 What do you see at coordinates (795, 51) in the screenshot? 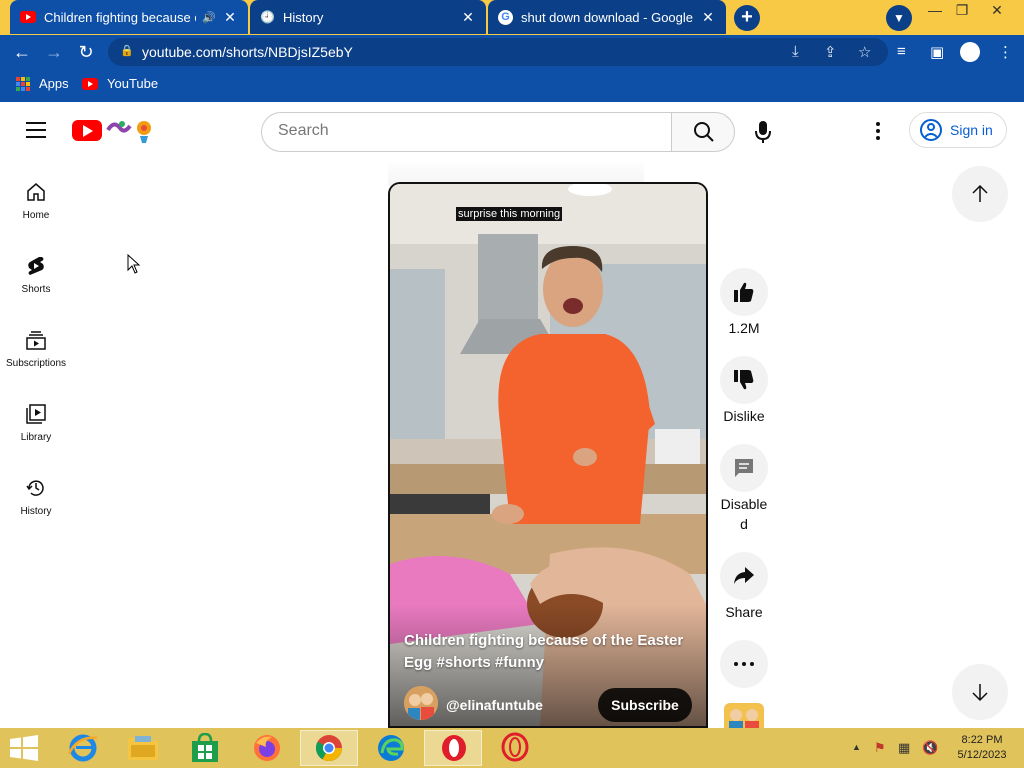
I see `install-app-icon: ⤓` at bounding box center [795, 51].